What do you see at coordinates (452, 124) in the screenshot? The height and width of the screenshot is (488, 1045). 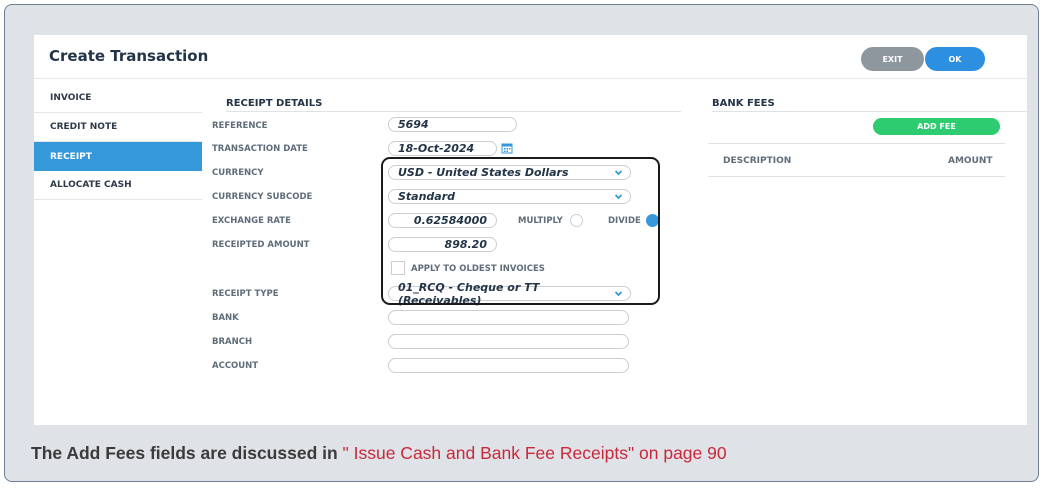 I see `reference-input: 5694` at bounding box center [452, 124].